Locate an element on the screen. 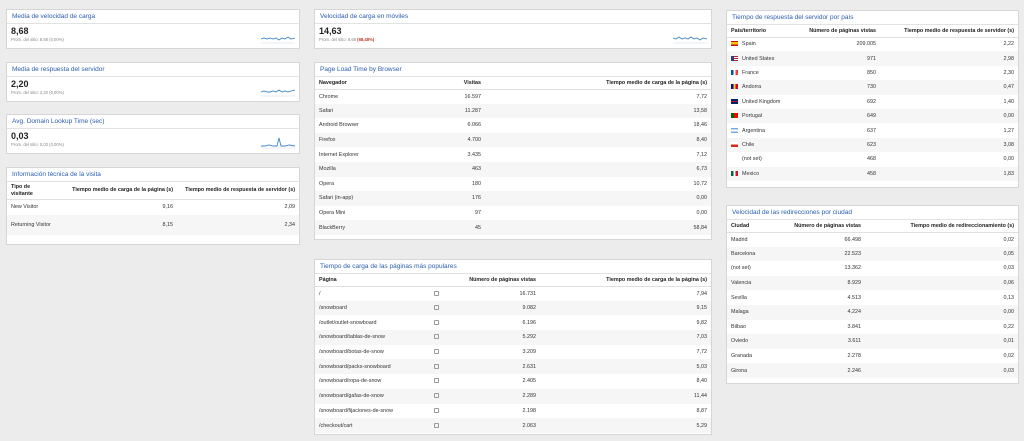 This screenshot has width=1024, height=441. ar-flag-icon is located at coordinates (734, 130).